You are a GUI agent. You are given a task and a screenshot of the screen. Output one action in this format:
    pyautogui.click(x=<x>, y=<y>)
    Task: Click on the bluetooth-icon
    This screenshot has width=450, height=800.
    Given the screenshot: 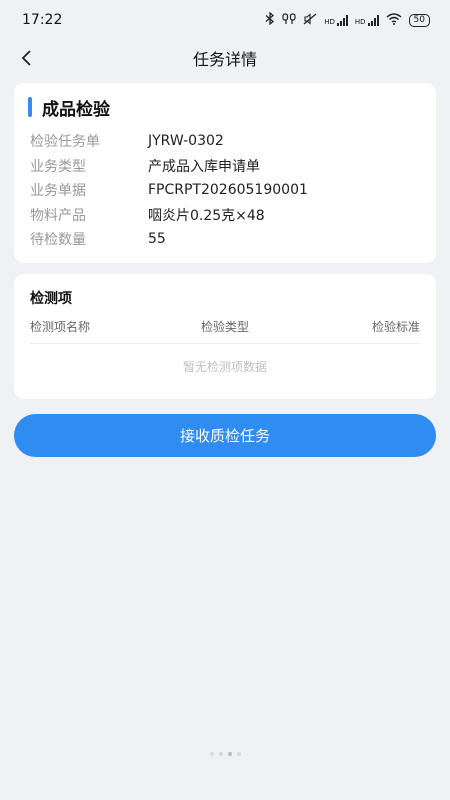 What is the action you would take?
    pyautogui.click(x=270, y=19)
    